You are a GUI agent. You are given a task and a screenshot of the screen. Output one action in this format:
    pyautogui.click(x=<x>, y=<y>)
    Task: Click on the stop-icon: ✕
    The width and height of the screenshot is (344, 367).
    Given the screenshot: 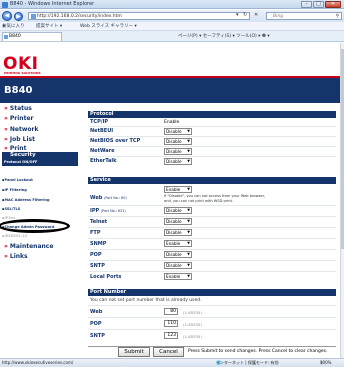 What is the action you would take?
    pyautogui.click(x=256, y=15)
    